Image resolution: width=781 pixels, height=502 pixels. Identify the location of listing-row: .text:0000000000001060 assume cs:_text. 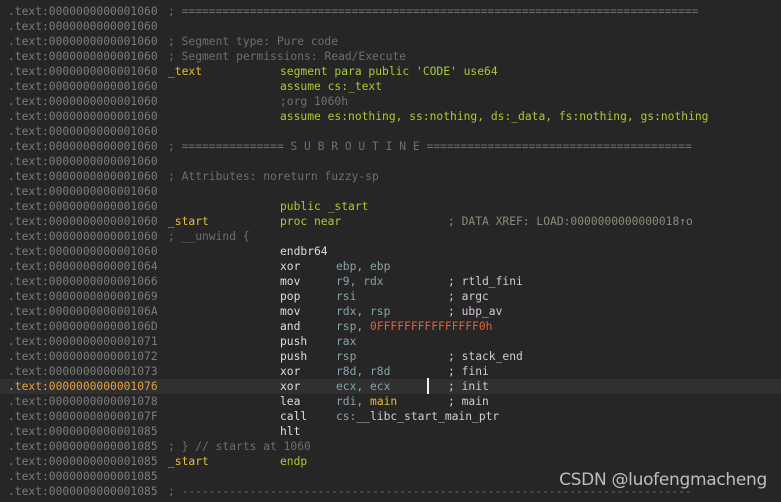
(390, 86).